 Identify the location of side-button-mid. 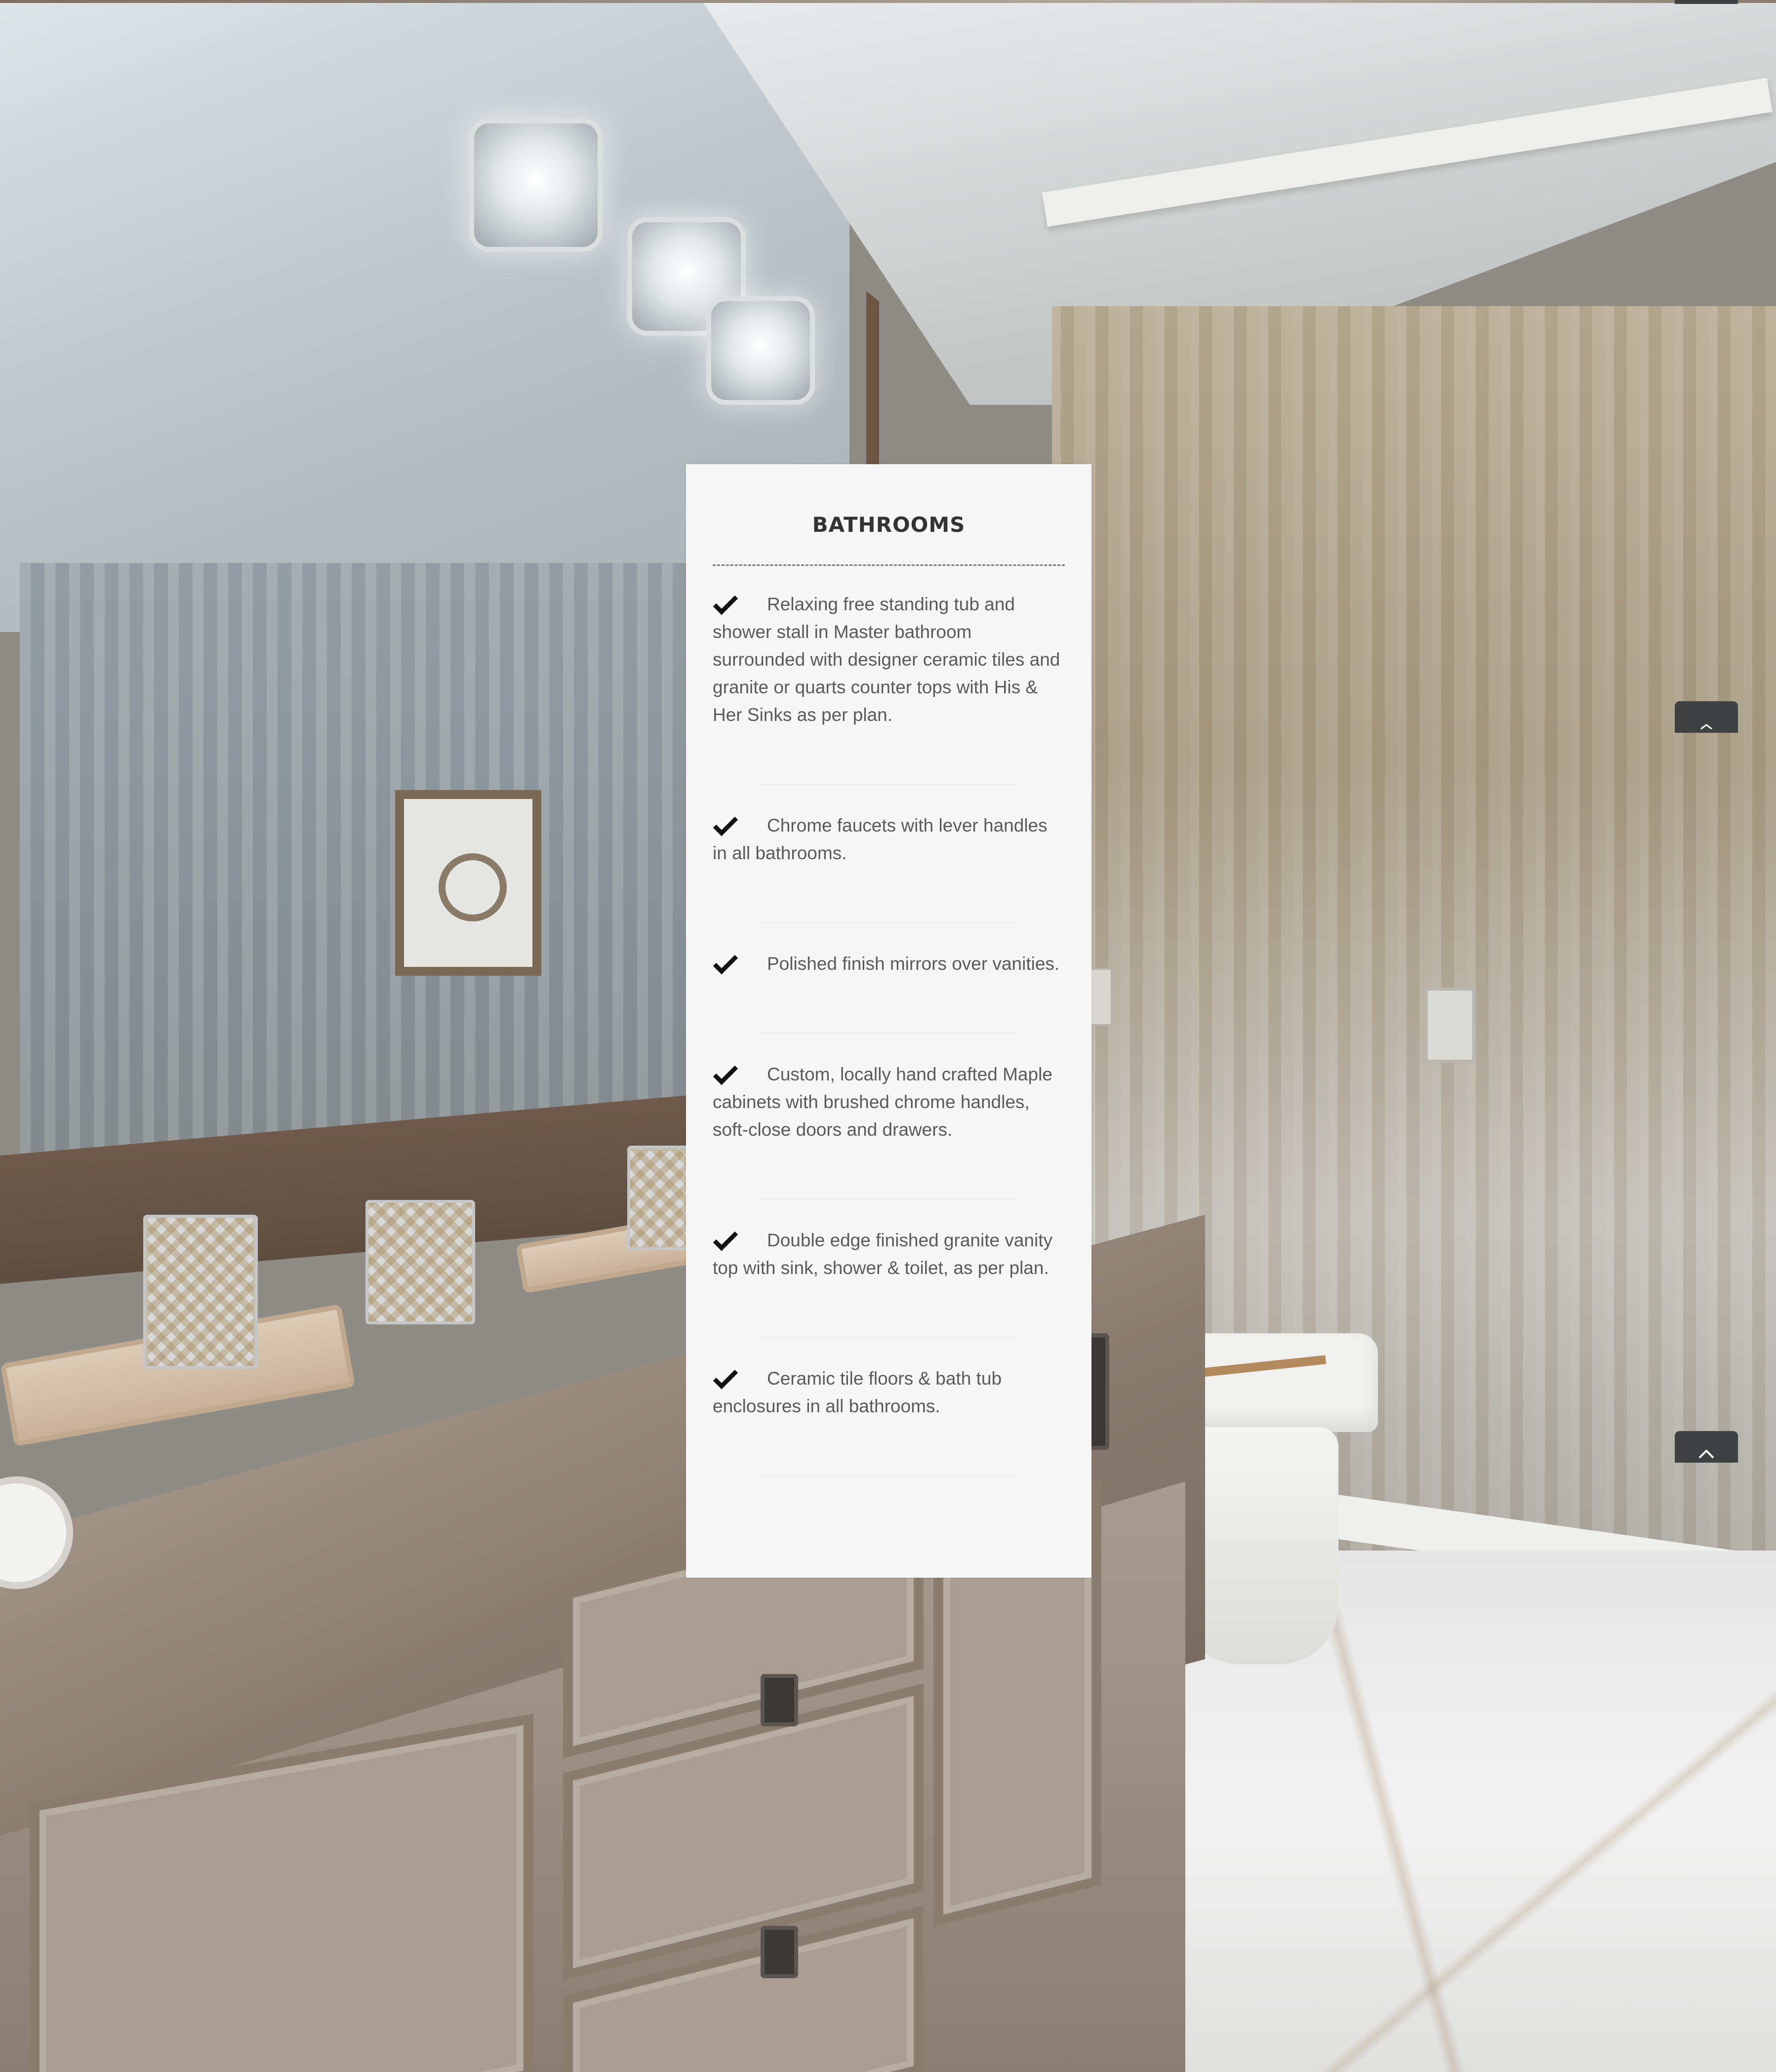
(1706, 717).